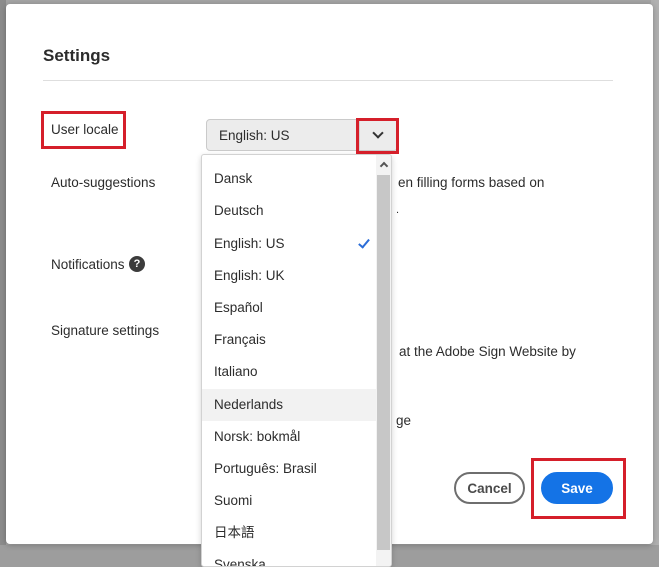 This screenshot has height=567, width=659. I want to click on auto-suggestions-fragment: ., so click(398, 210).